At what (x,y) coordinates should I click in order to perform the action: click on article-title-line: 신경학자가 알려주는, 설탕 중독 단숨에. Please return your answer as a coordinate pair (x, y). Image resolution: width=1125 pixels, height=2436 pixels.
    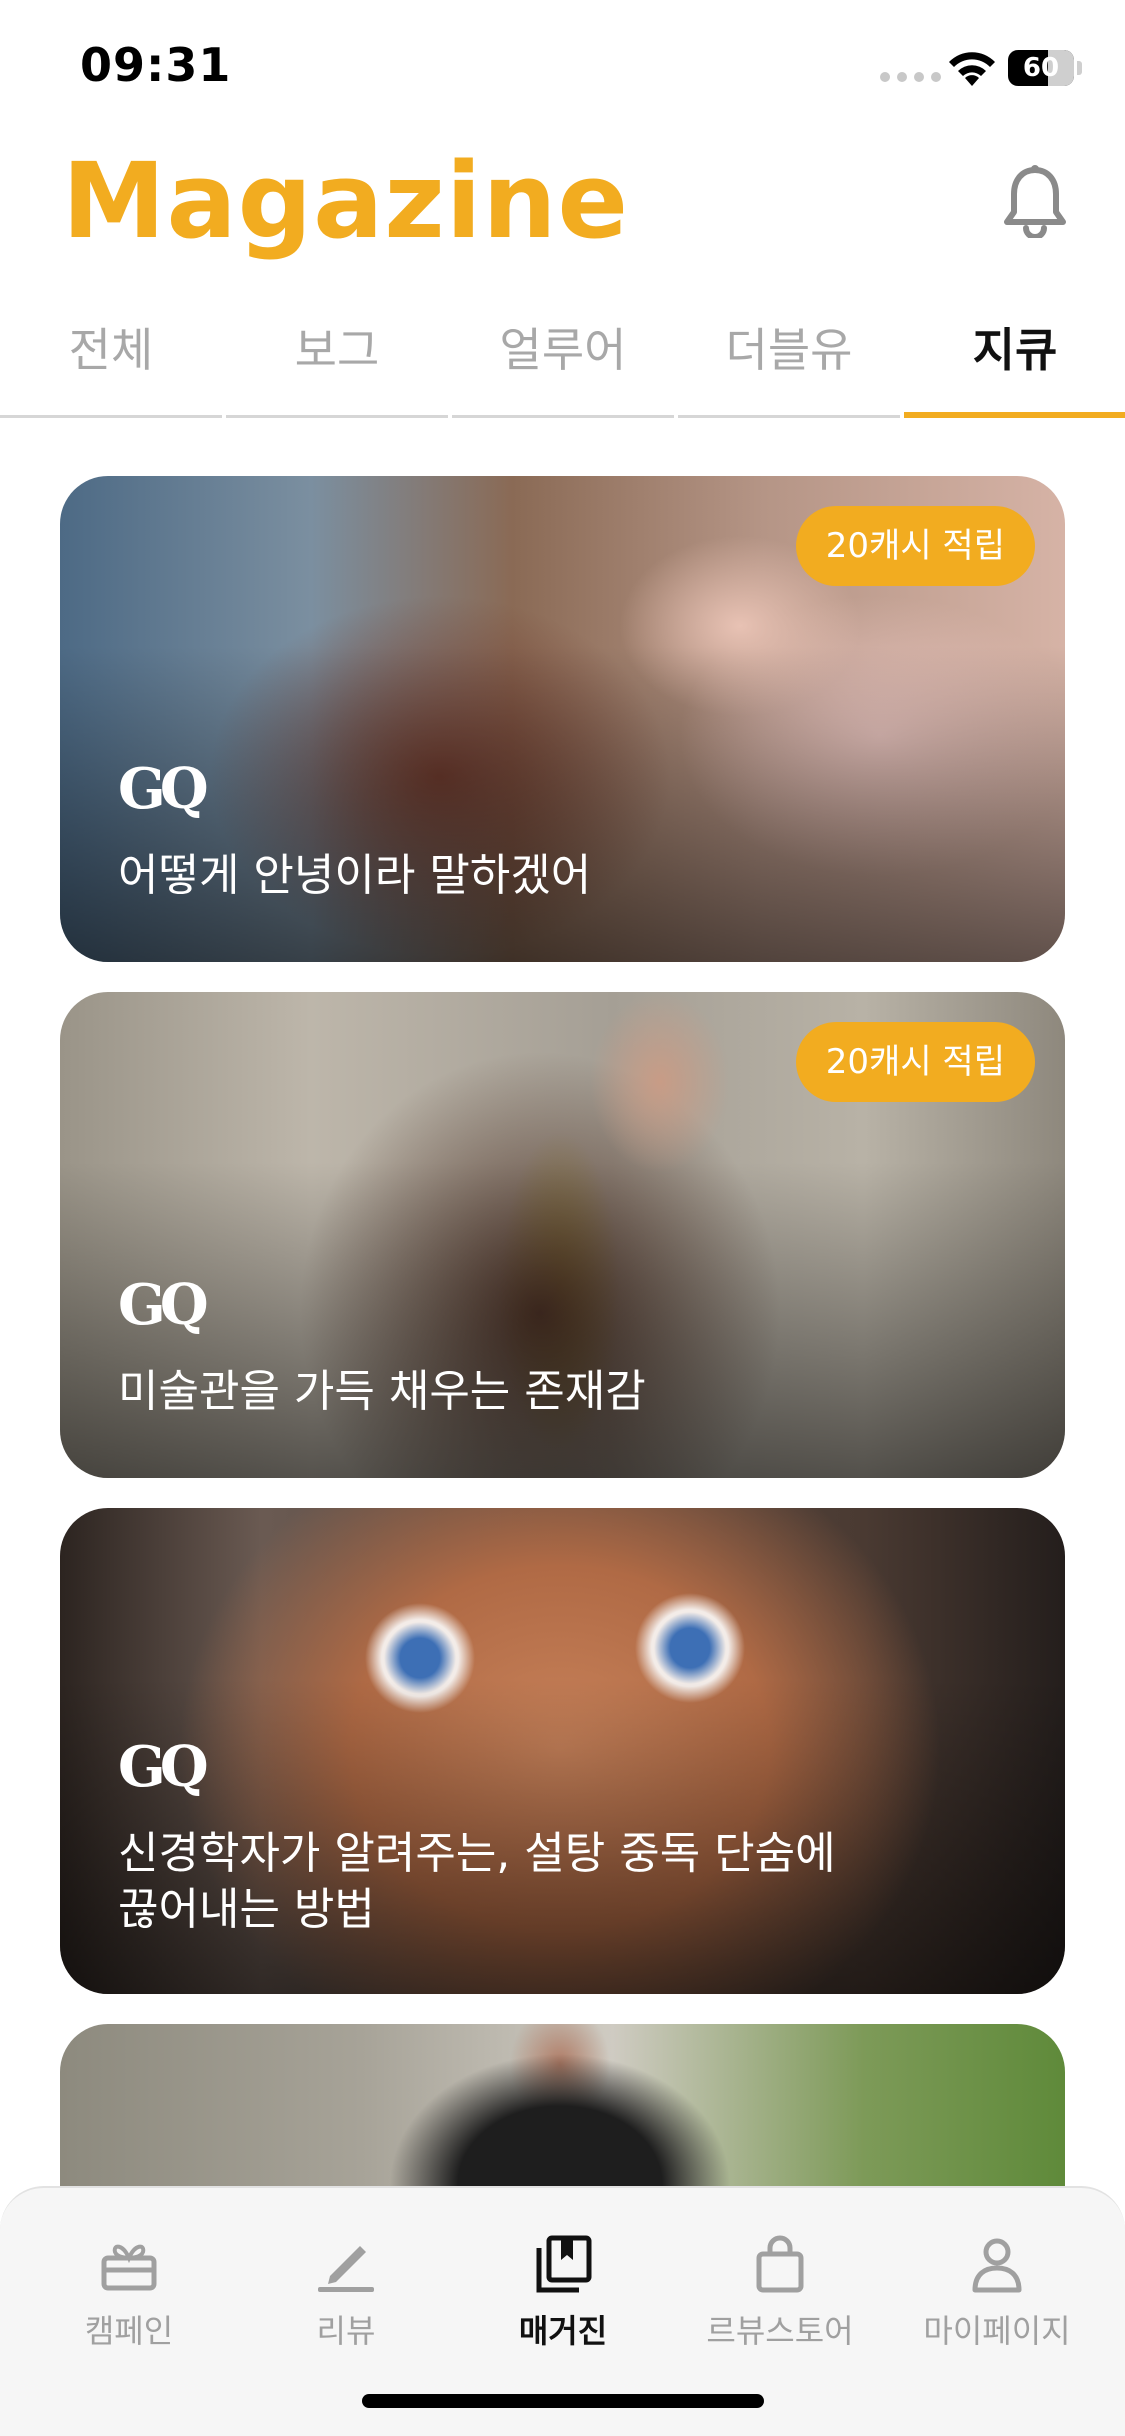
    Looking at the image, I should click on (477, 1853).